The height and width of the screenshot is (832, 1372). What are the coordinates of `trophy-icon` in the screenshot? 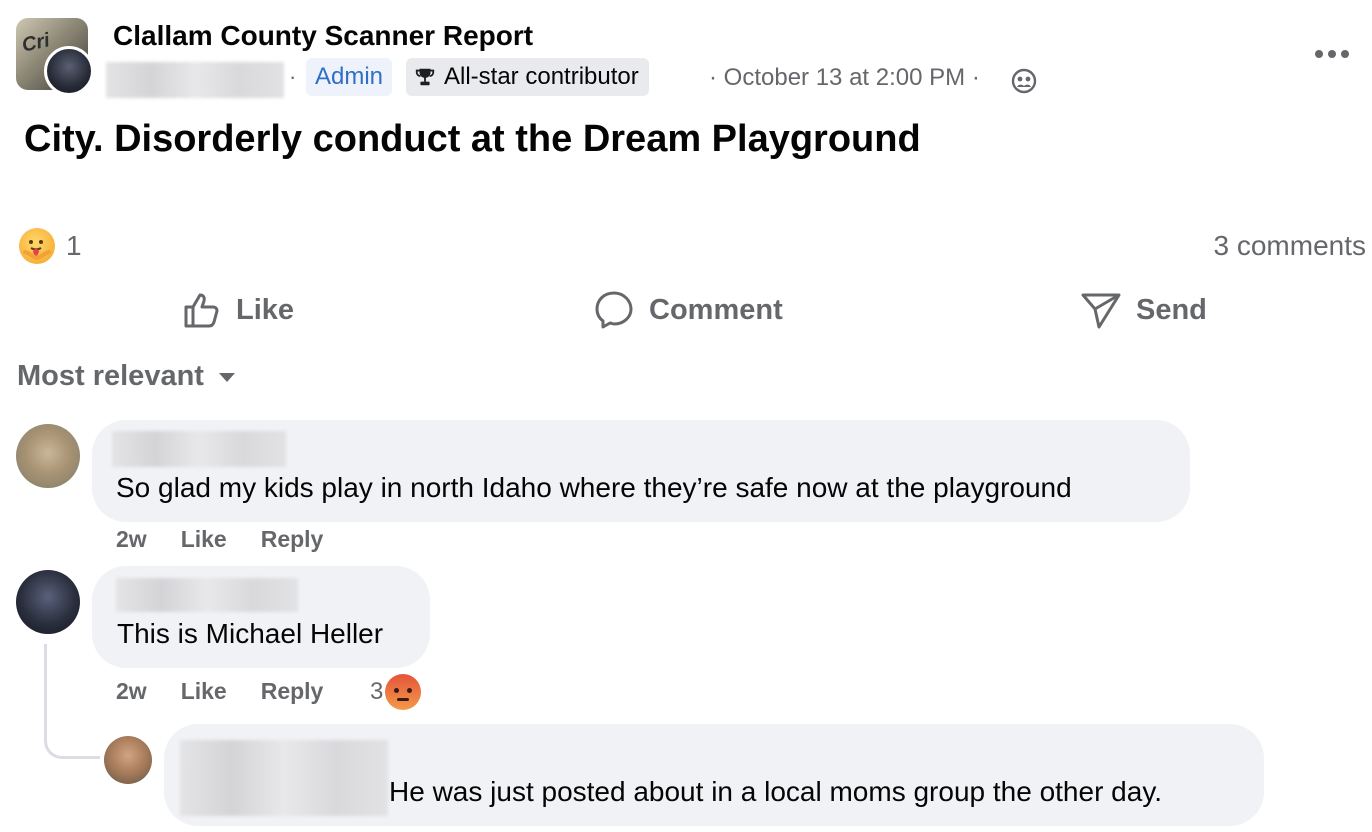 It's located at (425, 77).